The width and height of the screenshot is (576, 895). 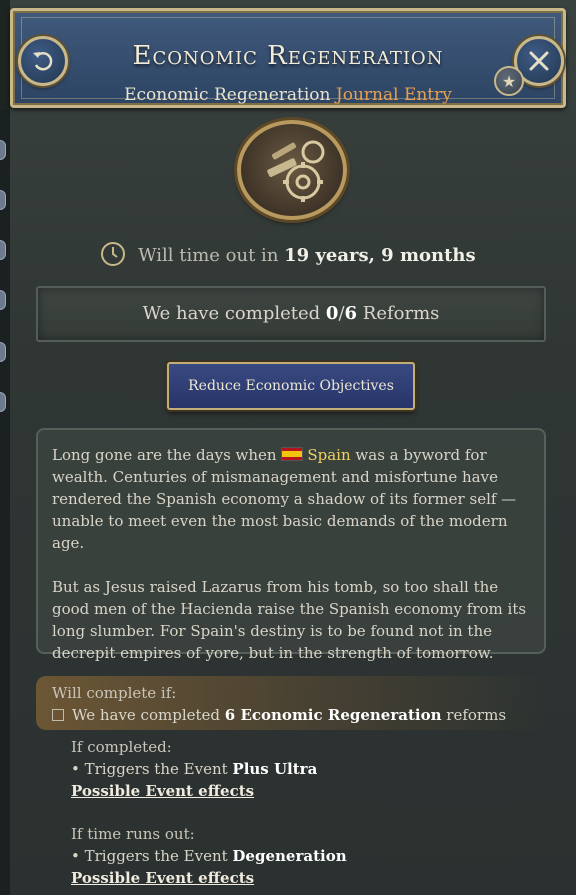 I want to click on spain-flag-icon, so click(x=292, y=454).